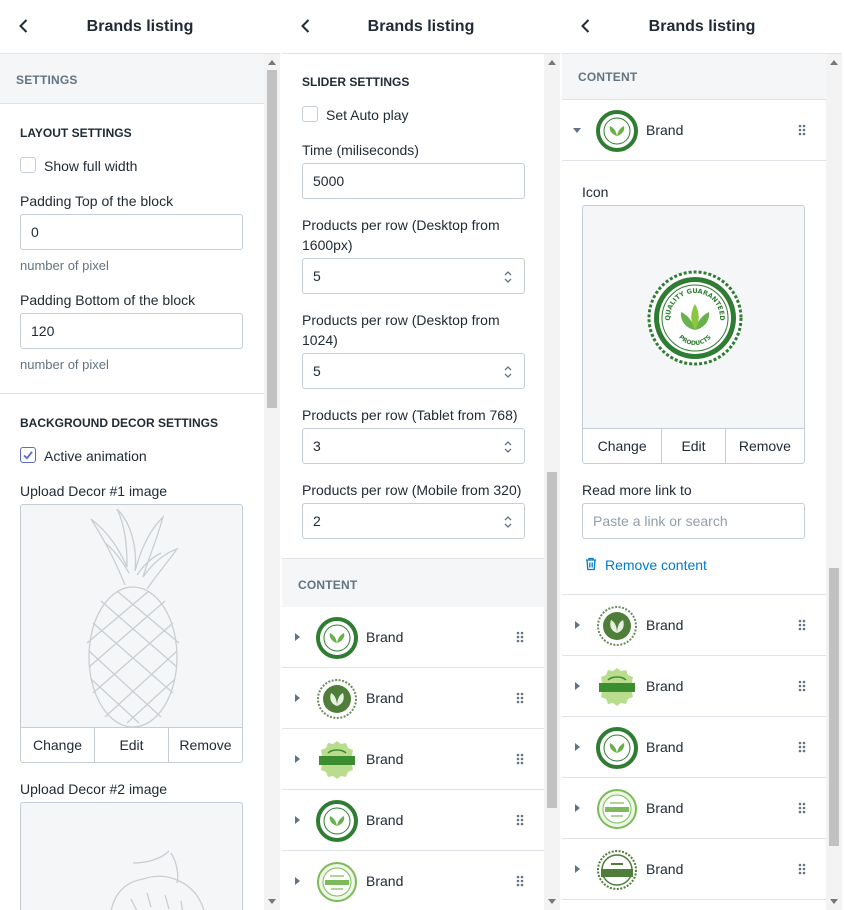  What do you see at coordinates (413, 181) in the screenshot?
I see `time-input: 5000` at bounding box center [413, 181].